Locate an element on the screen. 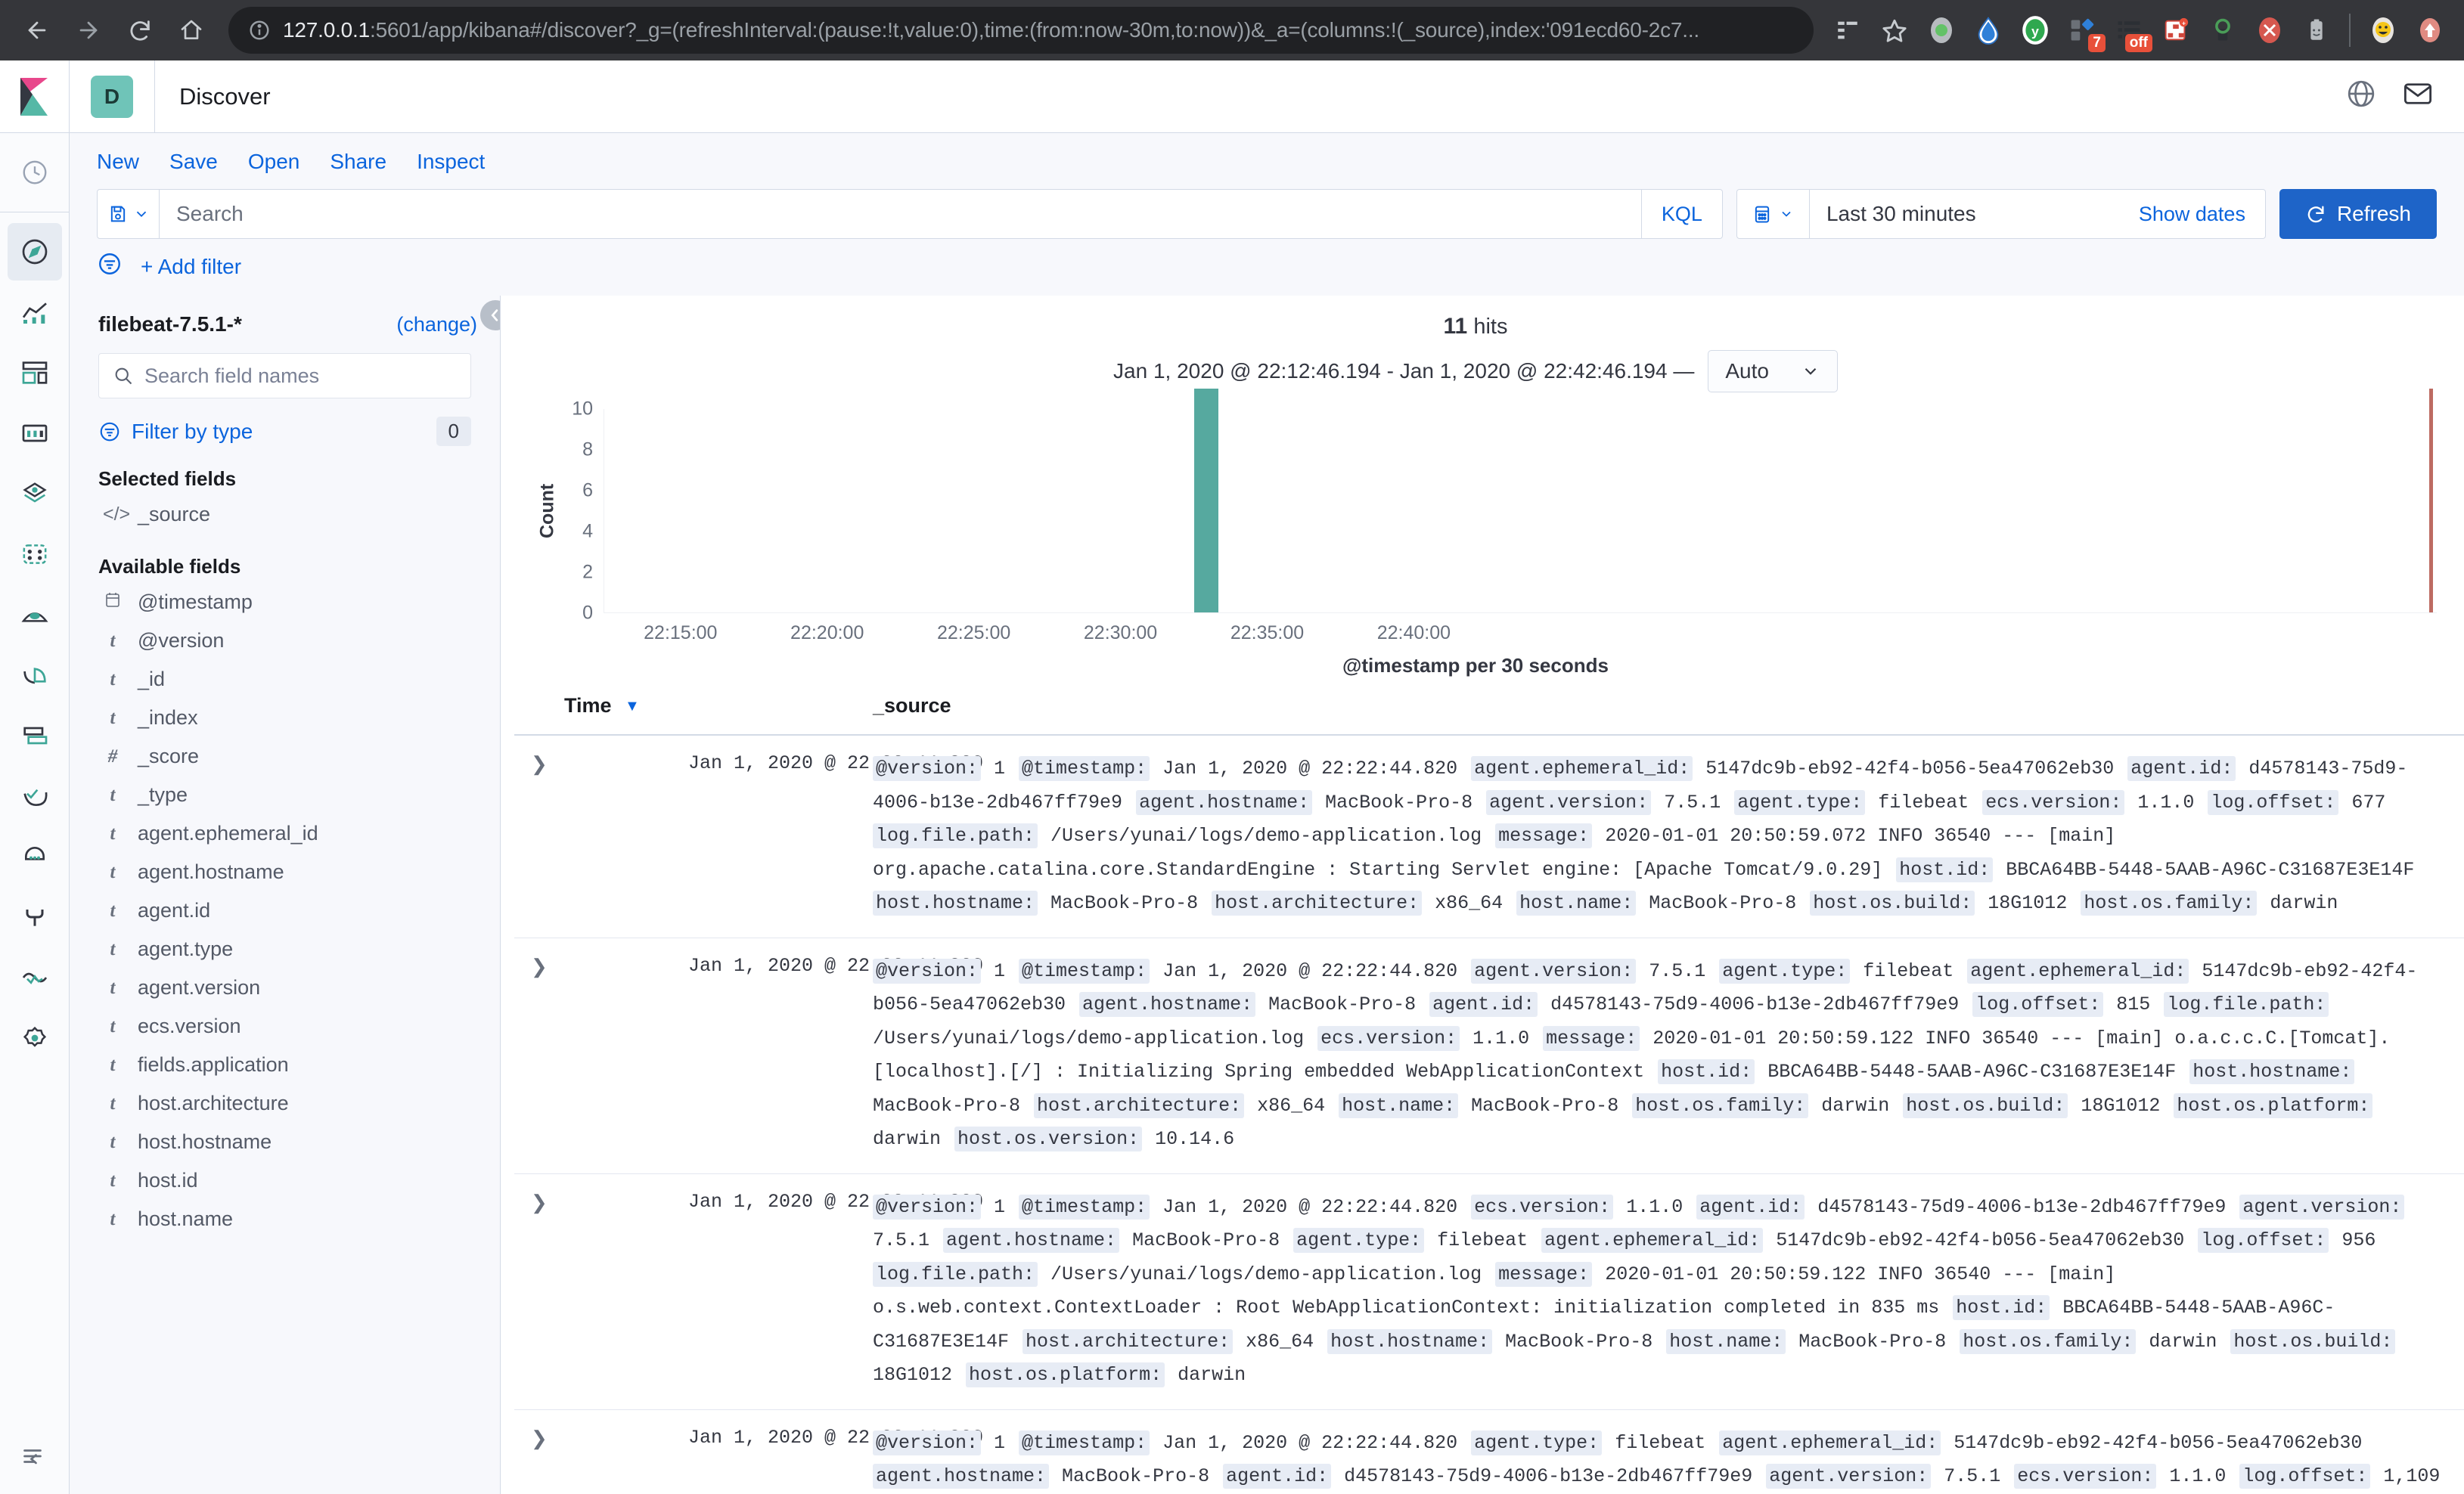  sidebar-item-dashboard is located at coordinates (35, 372).